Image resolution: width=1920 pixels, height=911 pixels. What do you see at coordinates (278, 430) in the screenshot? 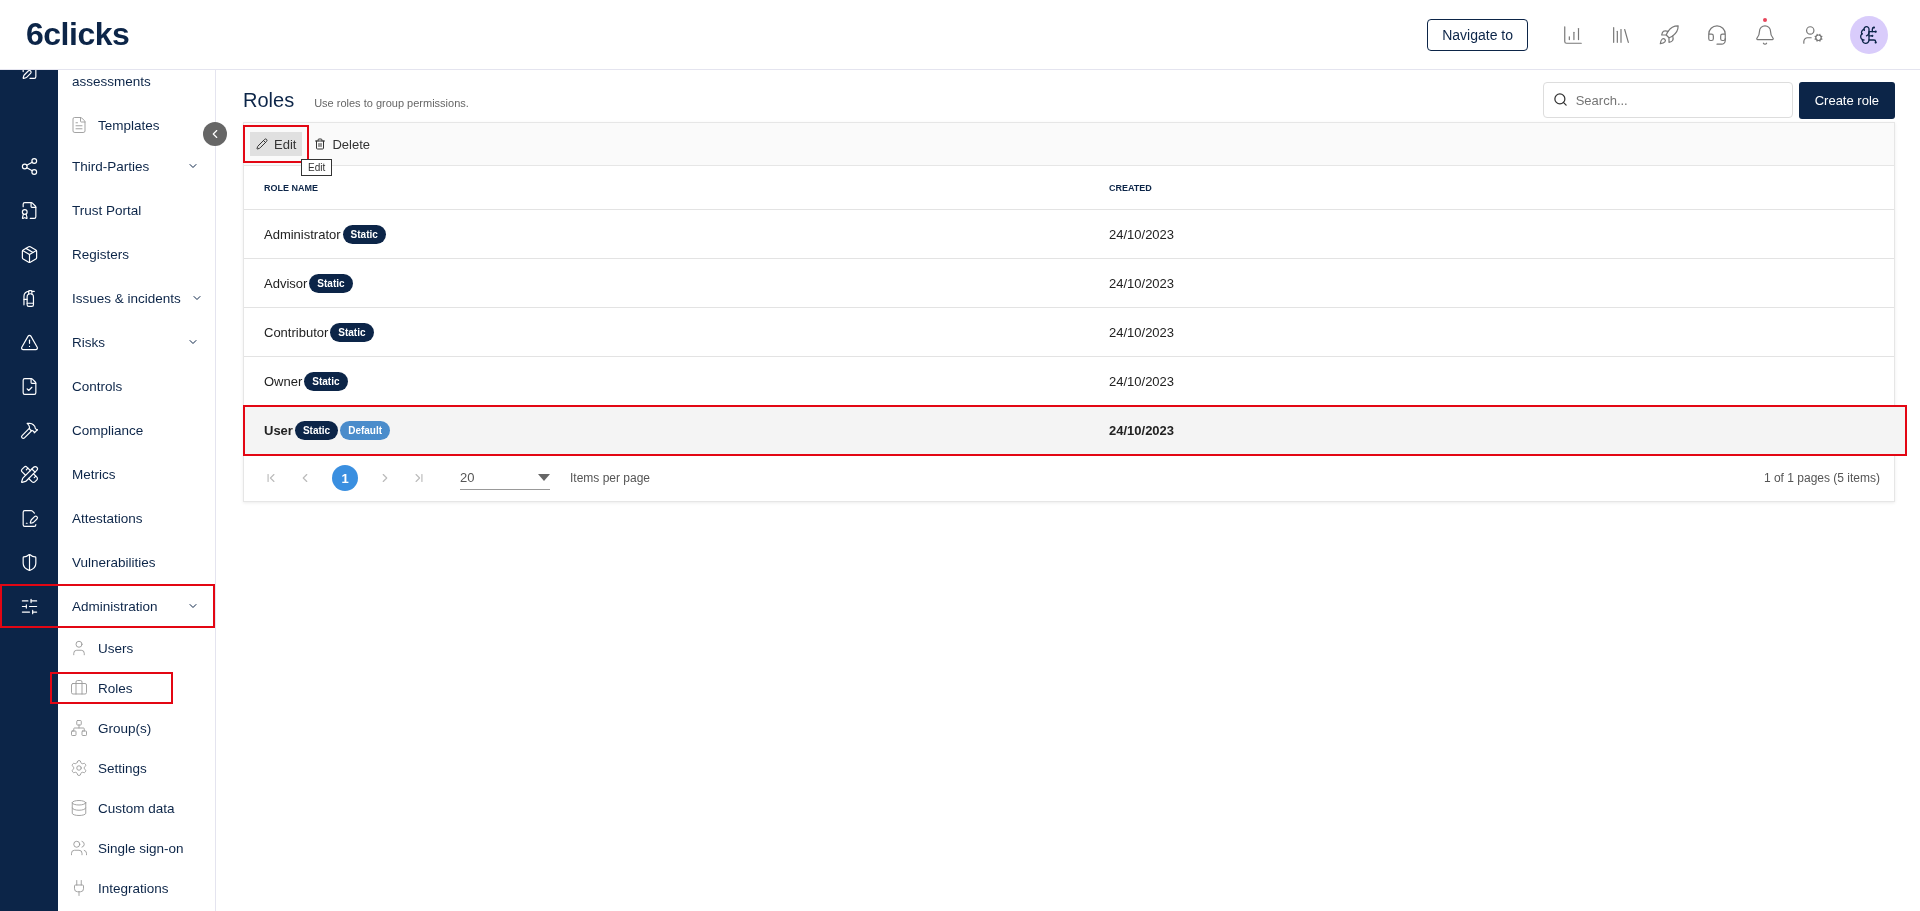
I see `role-name: User` at bounding box center [278, 430].